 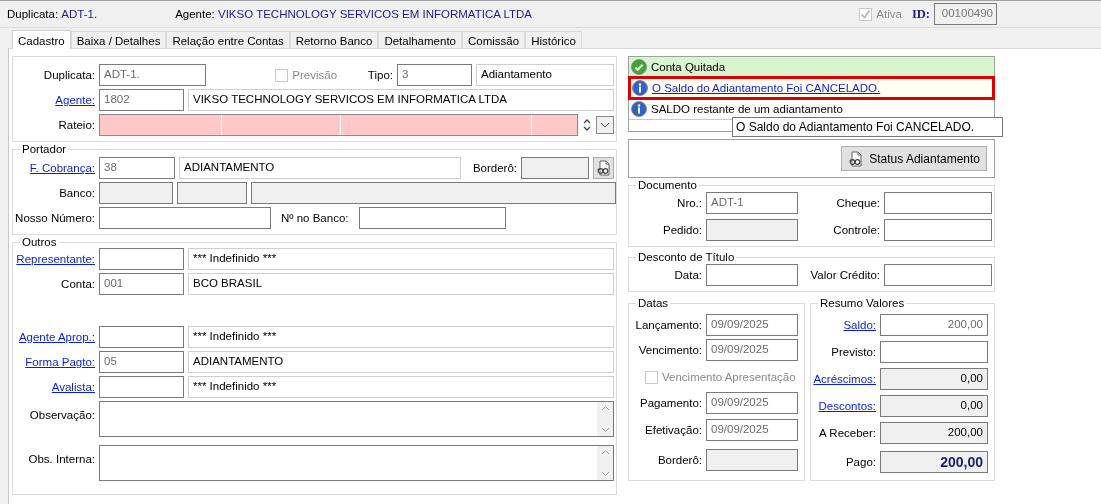 What do you see at coordinates (55, 218) in the screenshot?
I see `field-label: Nosso Número:` at bounding box center [55, 218].